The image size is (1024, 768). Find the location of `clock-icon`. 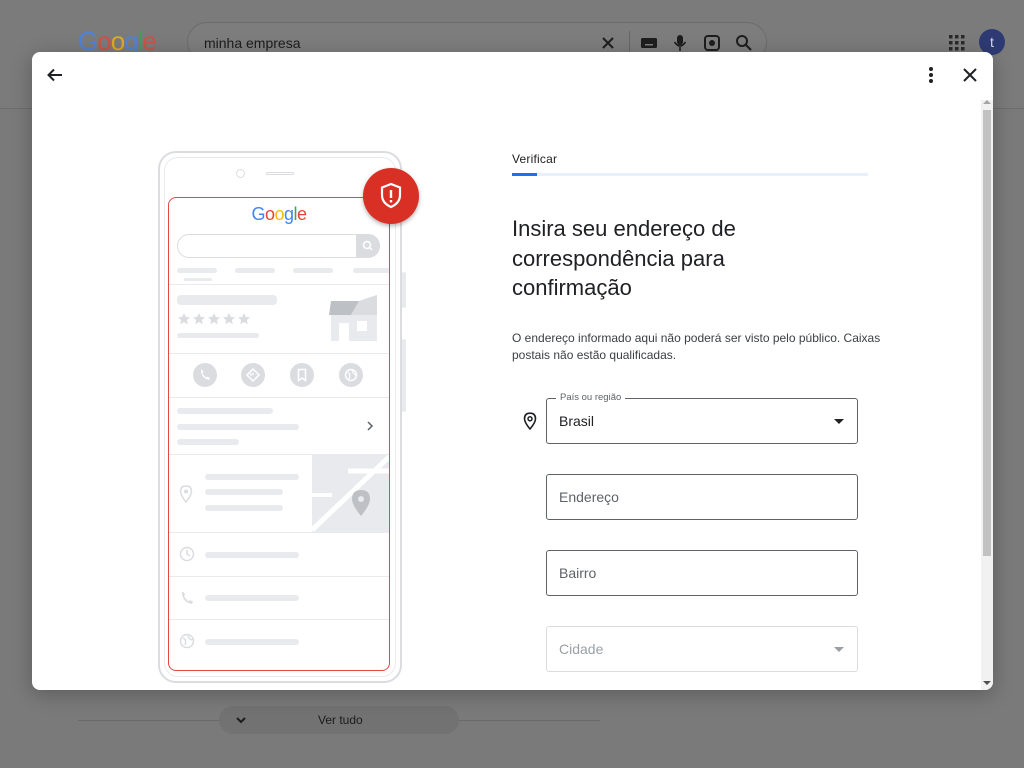

clock-icon is located at coordinates (187, 554).